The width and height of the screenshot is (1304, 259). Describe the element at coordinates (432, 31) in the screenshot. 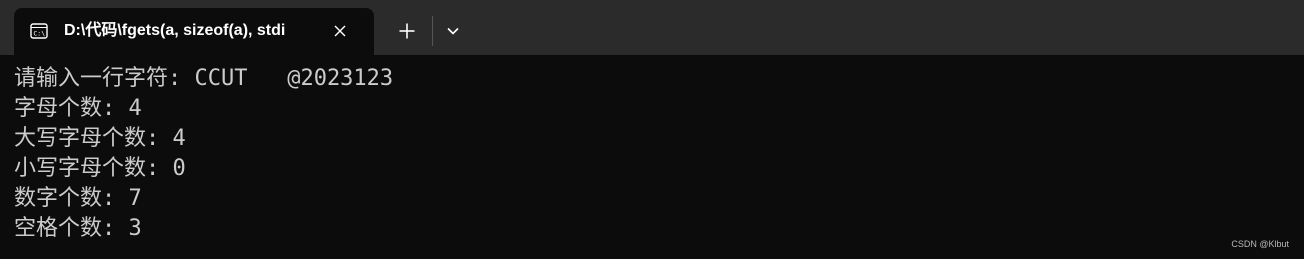

I see `tab-divider` at that location.